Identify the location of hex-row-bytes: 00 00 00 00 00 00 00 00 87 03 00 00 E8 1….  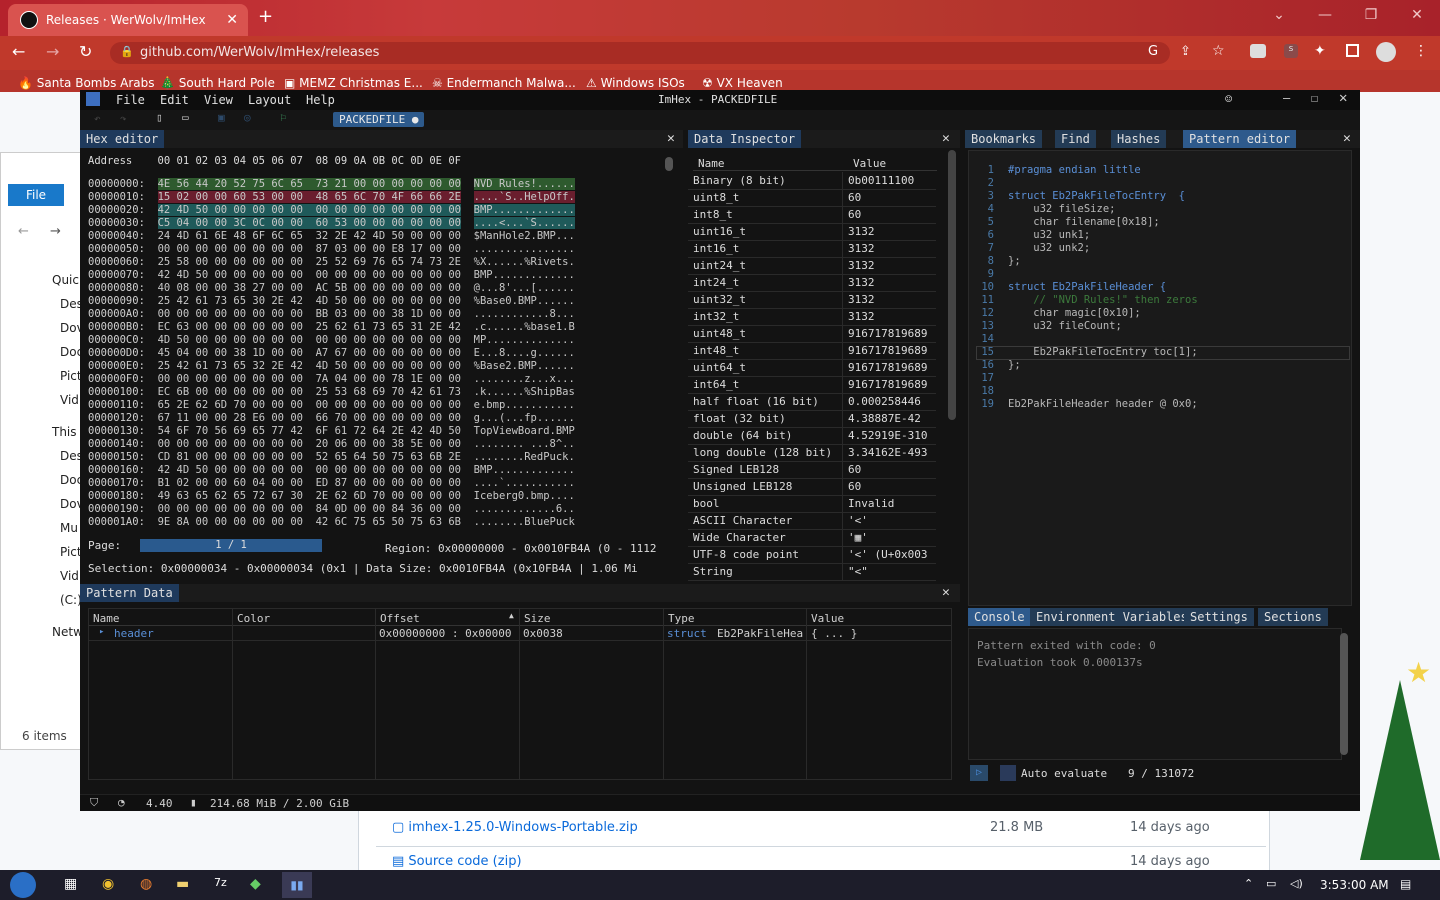
(309, 249).